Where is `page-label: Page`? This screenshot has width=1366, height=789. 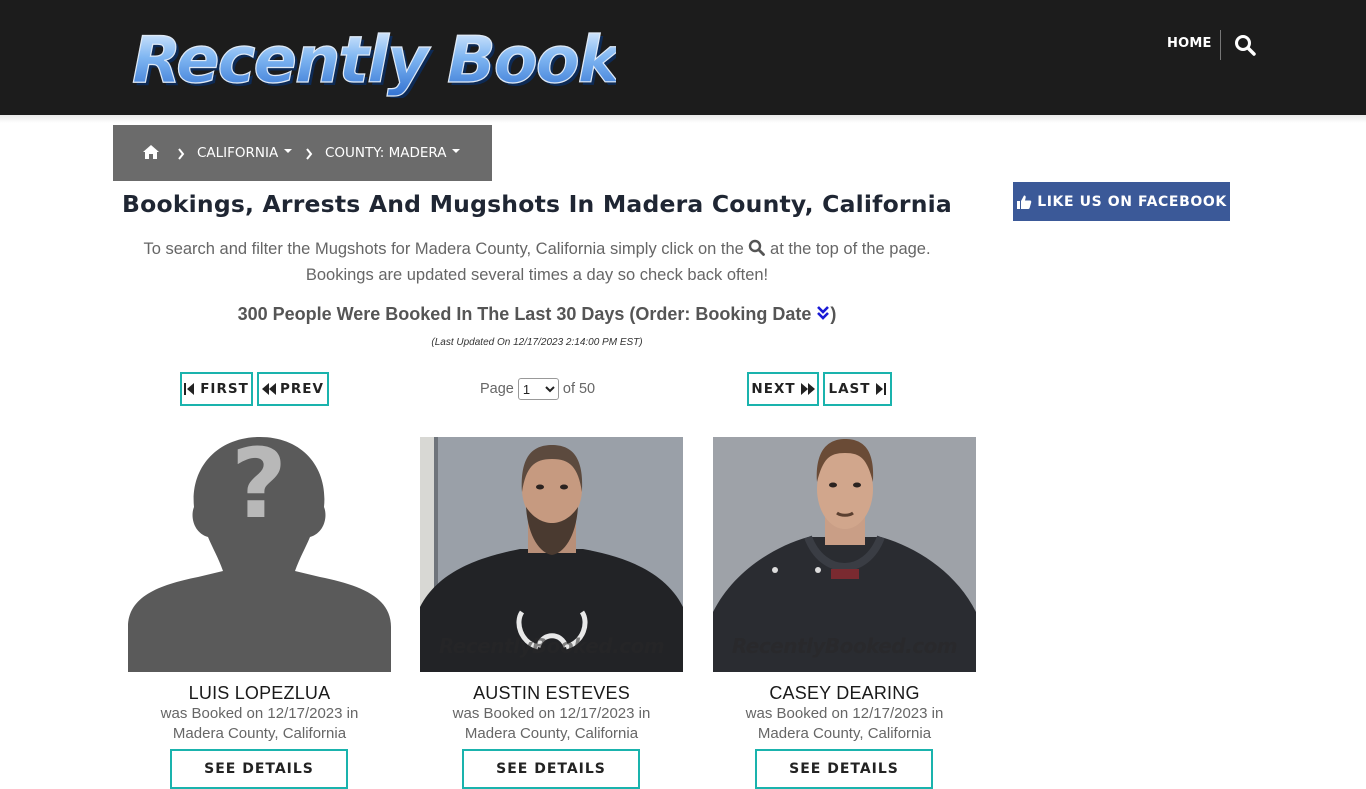 page-label: Page is located at coordinates (497, 389).